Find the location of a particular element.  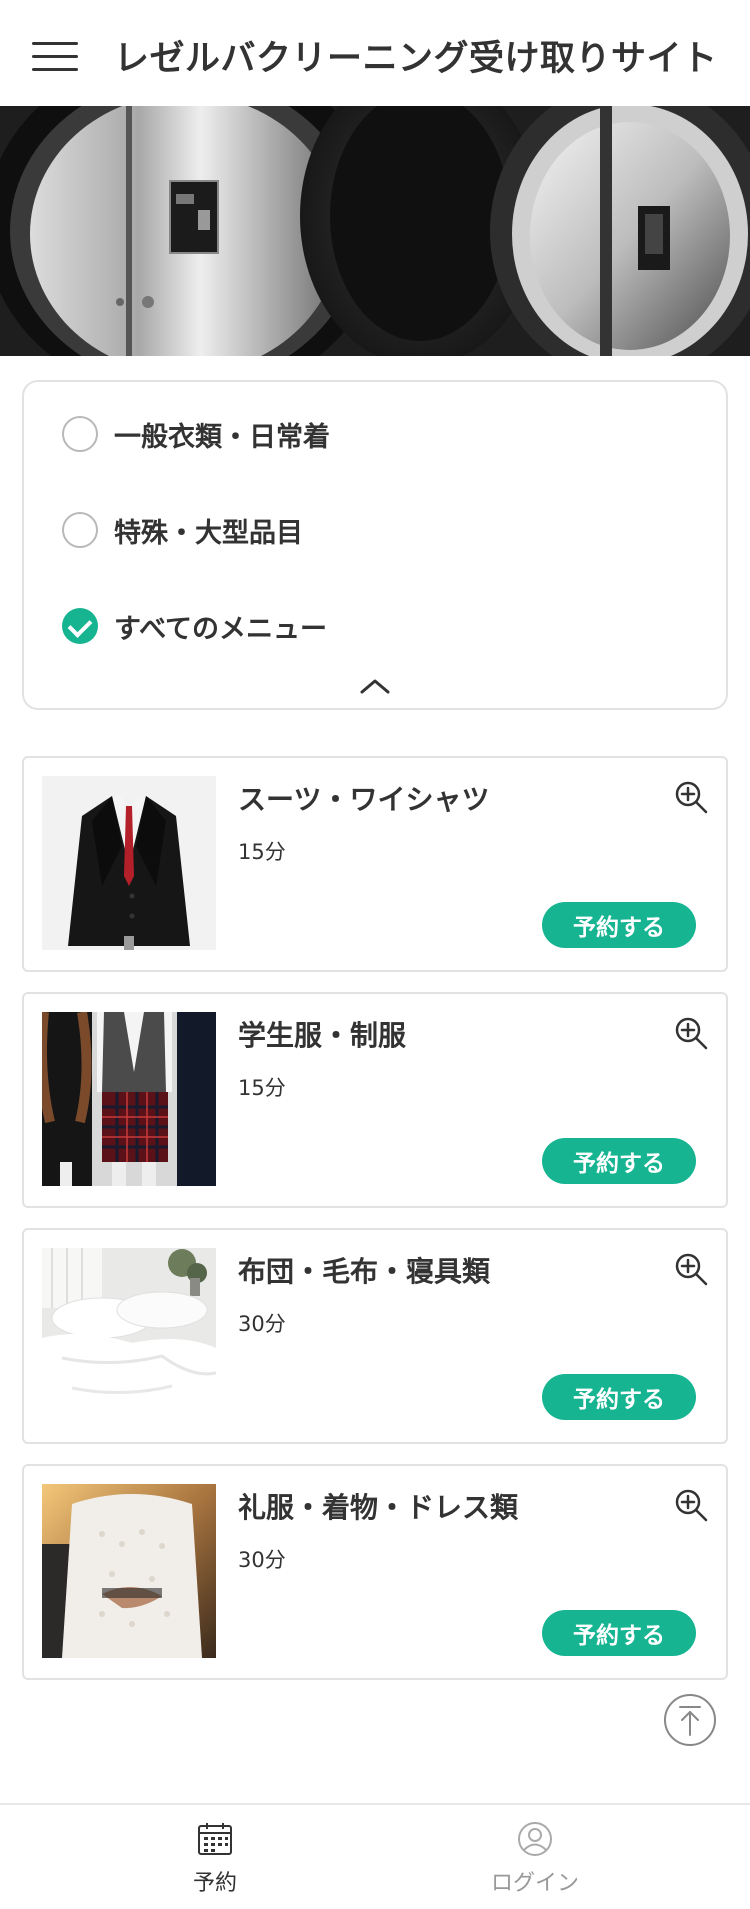

filter-option-special: 特殊・大型品目 is located at coordinates (182, 530).